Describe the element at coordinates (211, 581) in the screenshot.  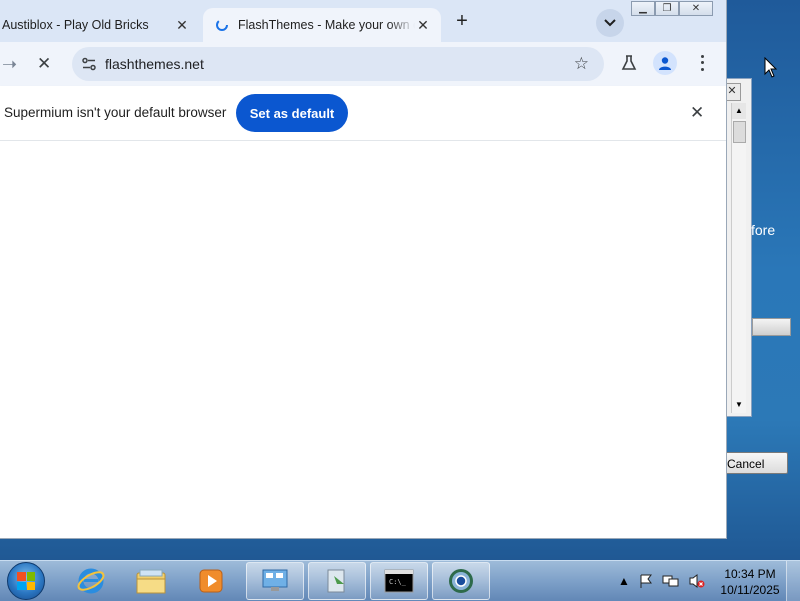
I see `media-player-icon` at that location.